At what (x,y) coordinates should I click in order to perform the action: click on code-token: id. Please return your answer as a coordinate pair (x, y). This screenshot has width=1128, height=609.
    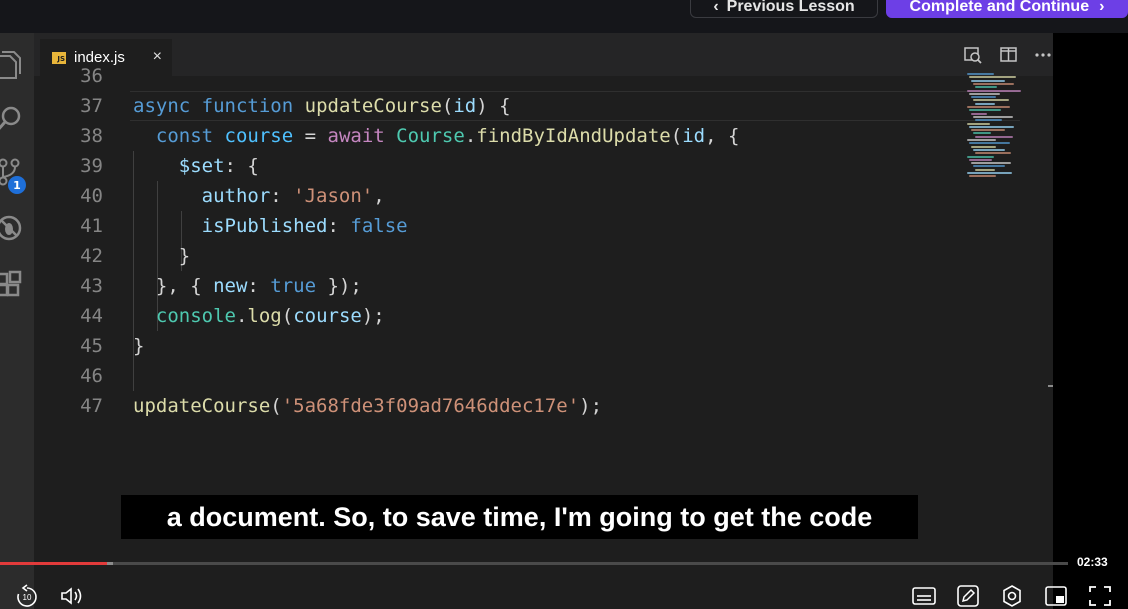
    Looking at the image, I should click on (465, 106).